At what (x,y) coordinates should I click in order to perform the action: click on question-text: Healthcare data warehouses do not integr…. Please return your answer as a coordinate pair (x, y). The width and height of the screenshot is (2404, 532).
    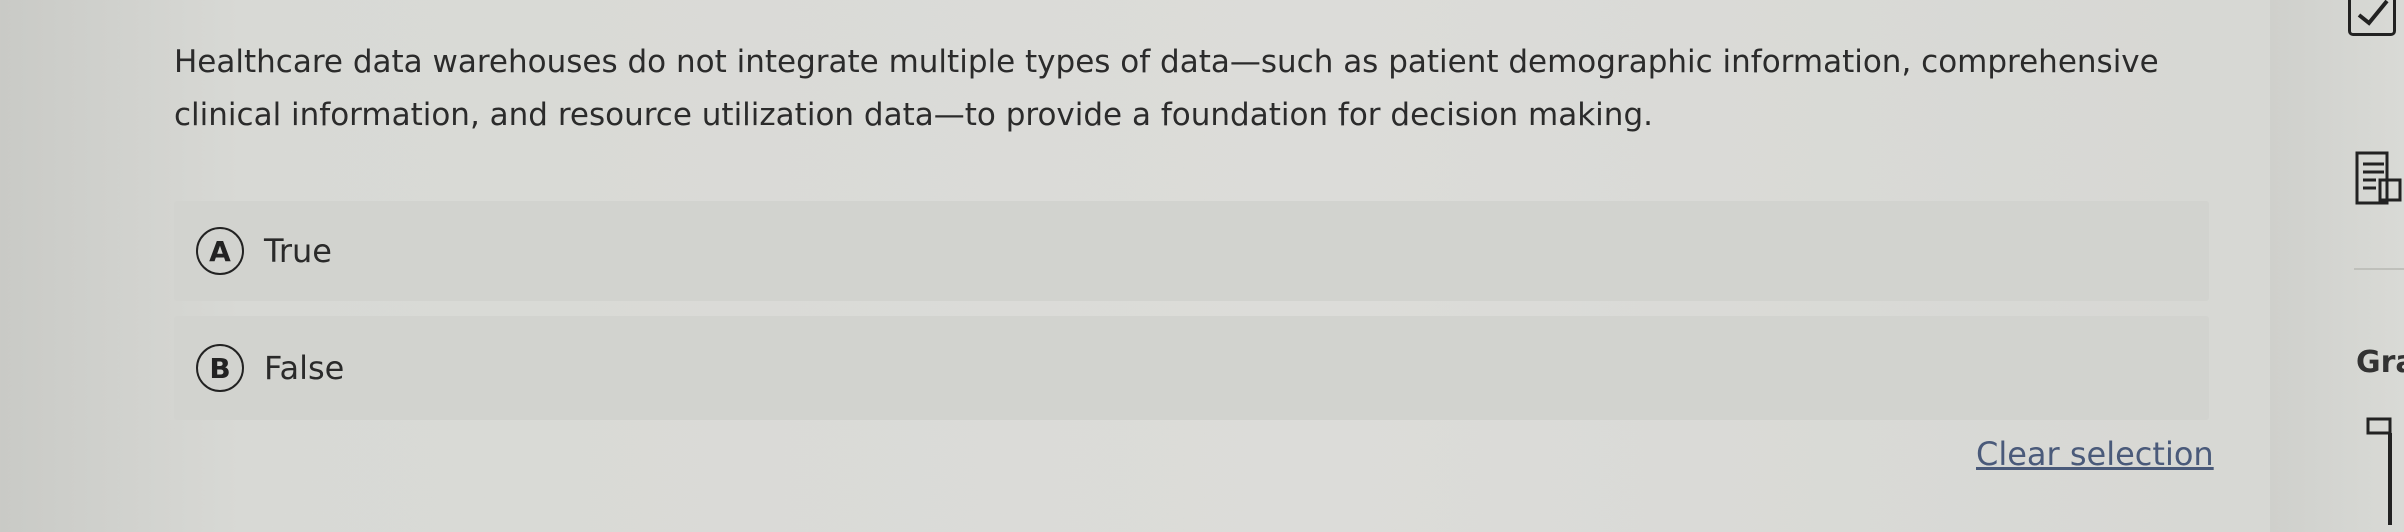
    Looking at the image, I should click on (1166, 88).